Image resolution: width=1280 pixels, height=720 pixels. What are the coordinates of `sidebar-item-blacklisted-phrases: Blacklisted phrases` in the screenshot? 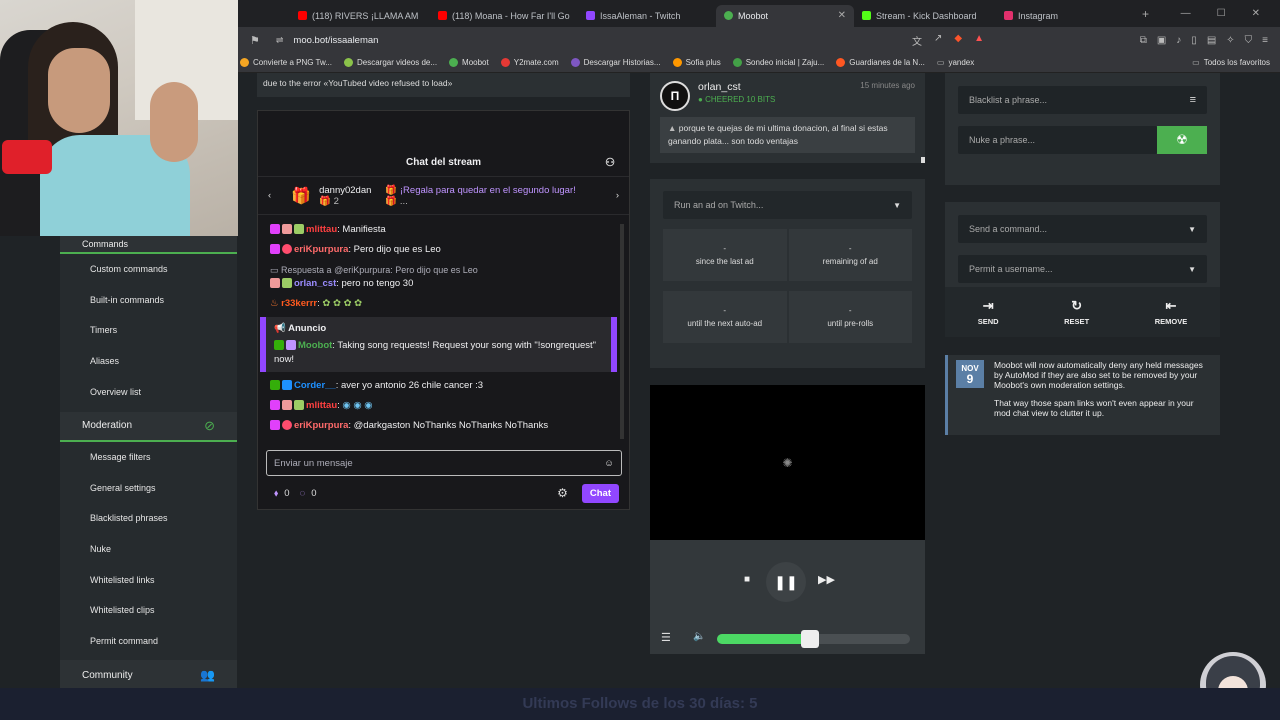 It's located at (148, 518).